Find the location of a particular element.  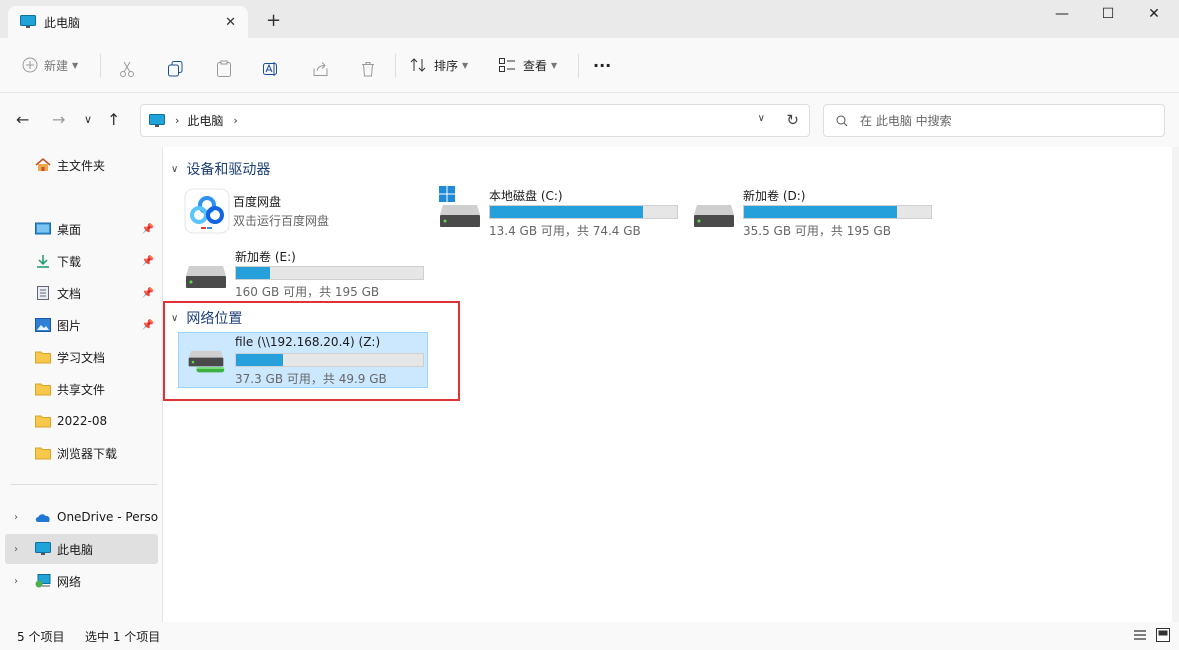

refresh-icon: ↻ is located at coordinates (792, 120).